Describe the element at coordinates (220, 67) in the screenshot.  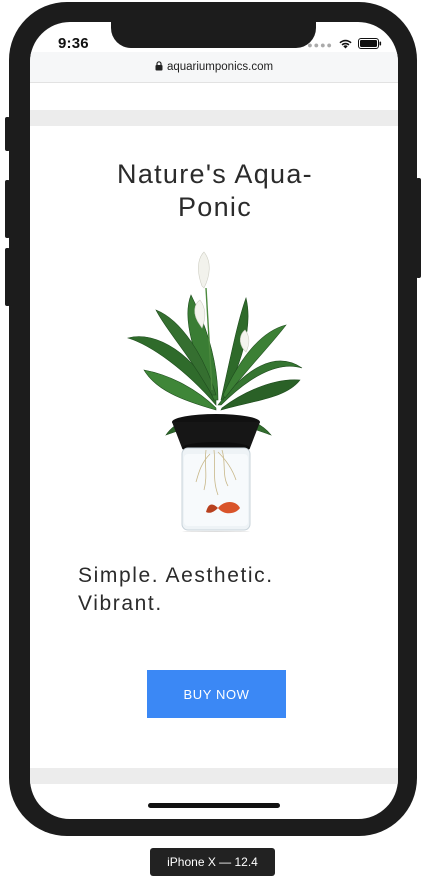
I see `url-text: aquariumponics.com` at that location.